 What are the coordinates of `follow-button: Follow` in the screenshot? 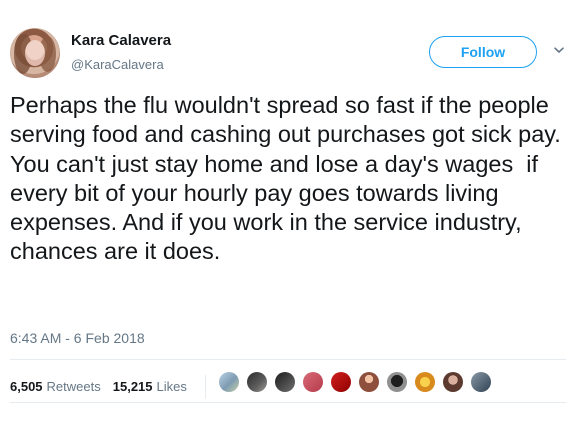 It's located at (483, 52).